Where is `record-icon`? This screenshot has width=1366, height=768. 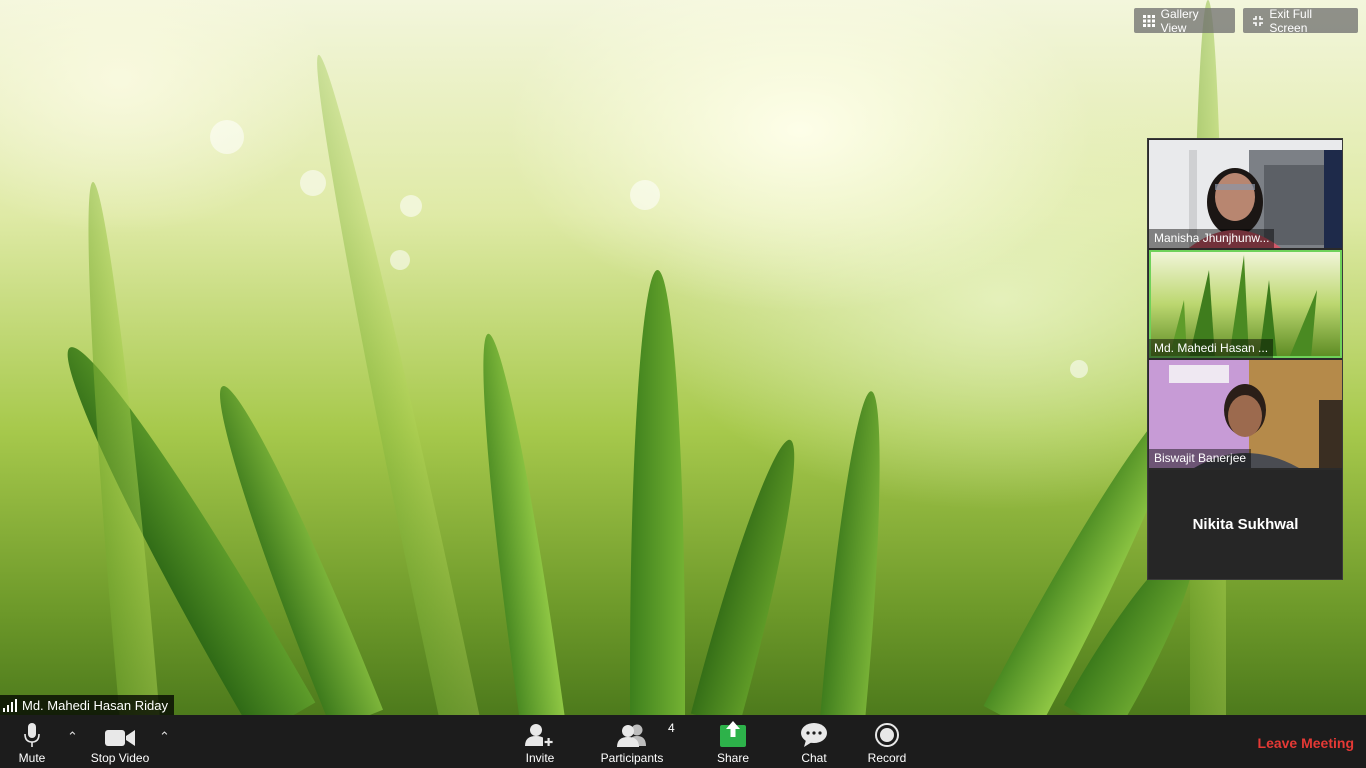 record-icon is located at coordinates (887, 735).